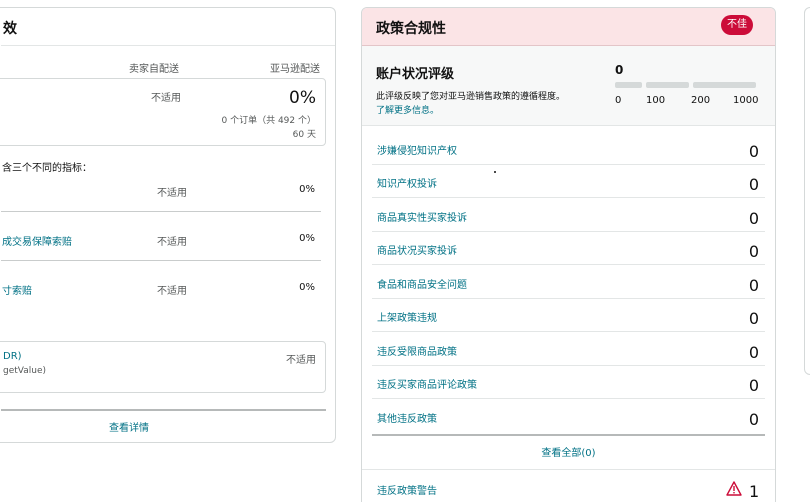  I want to click on policy-metric-row: 违反买家商品评论政策 0, so click(568, 382).